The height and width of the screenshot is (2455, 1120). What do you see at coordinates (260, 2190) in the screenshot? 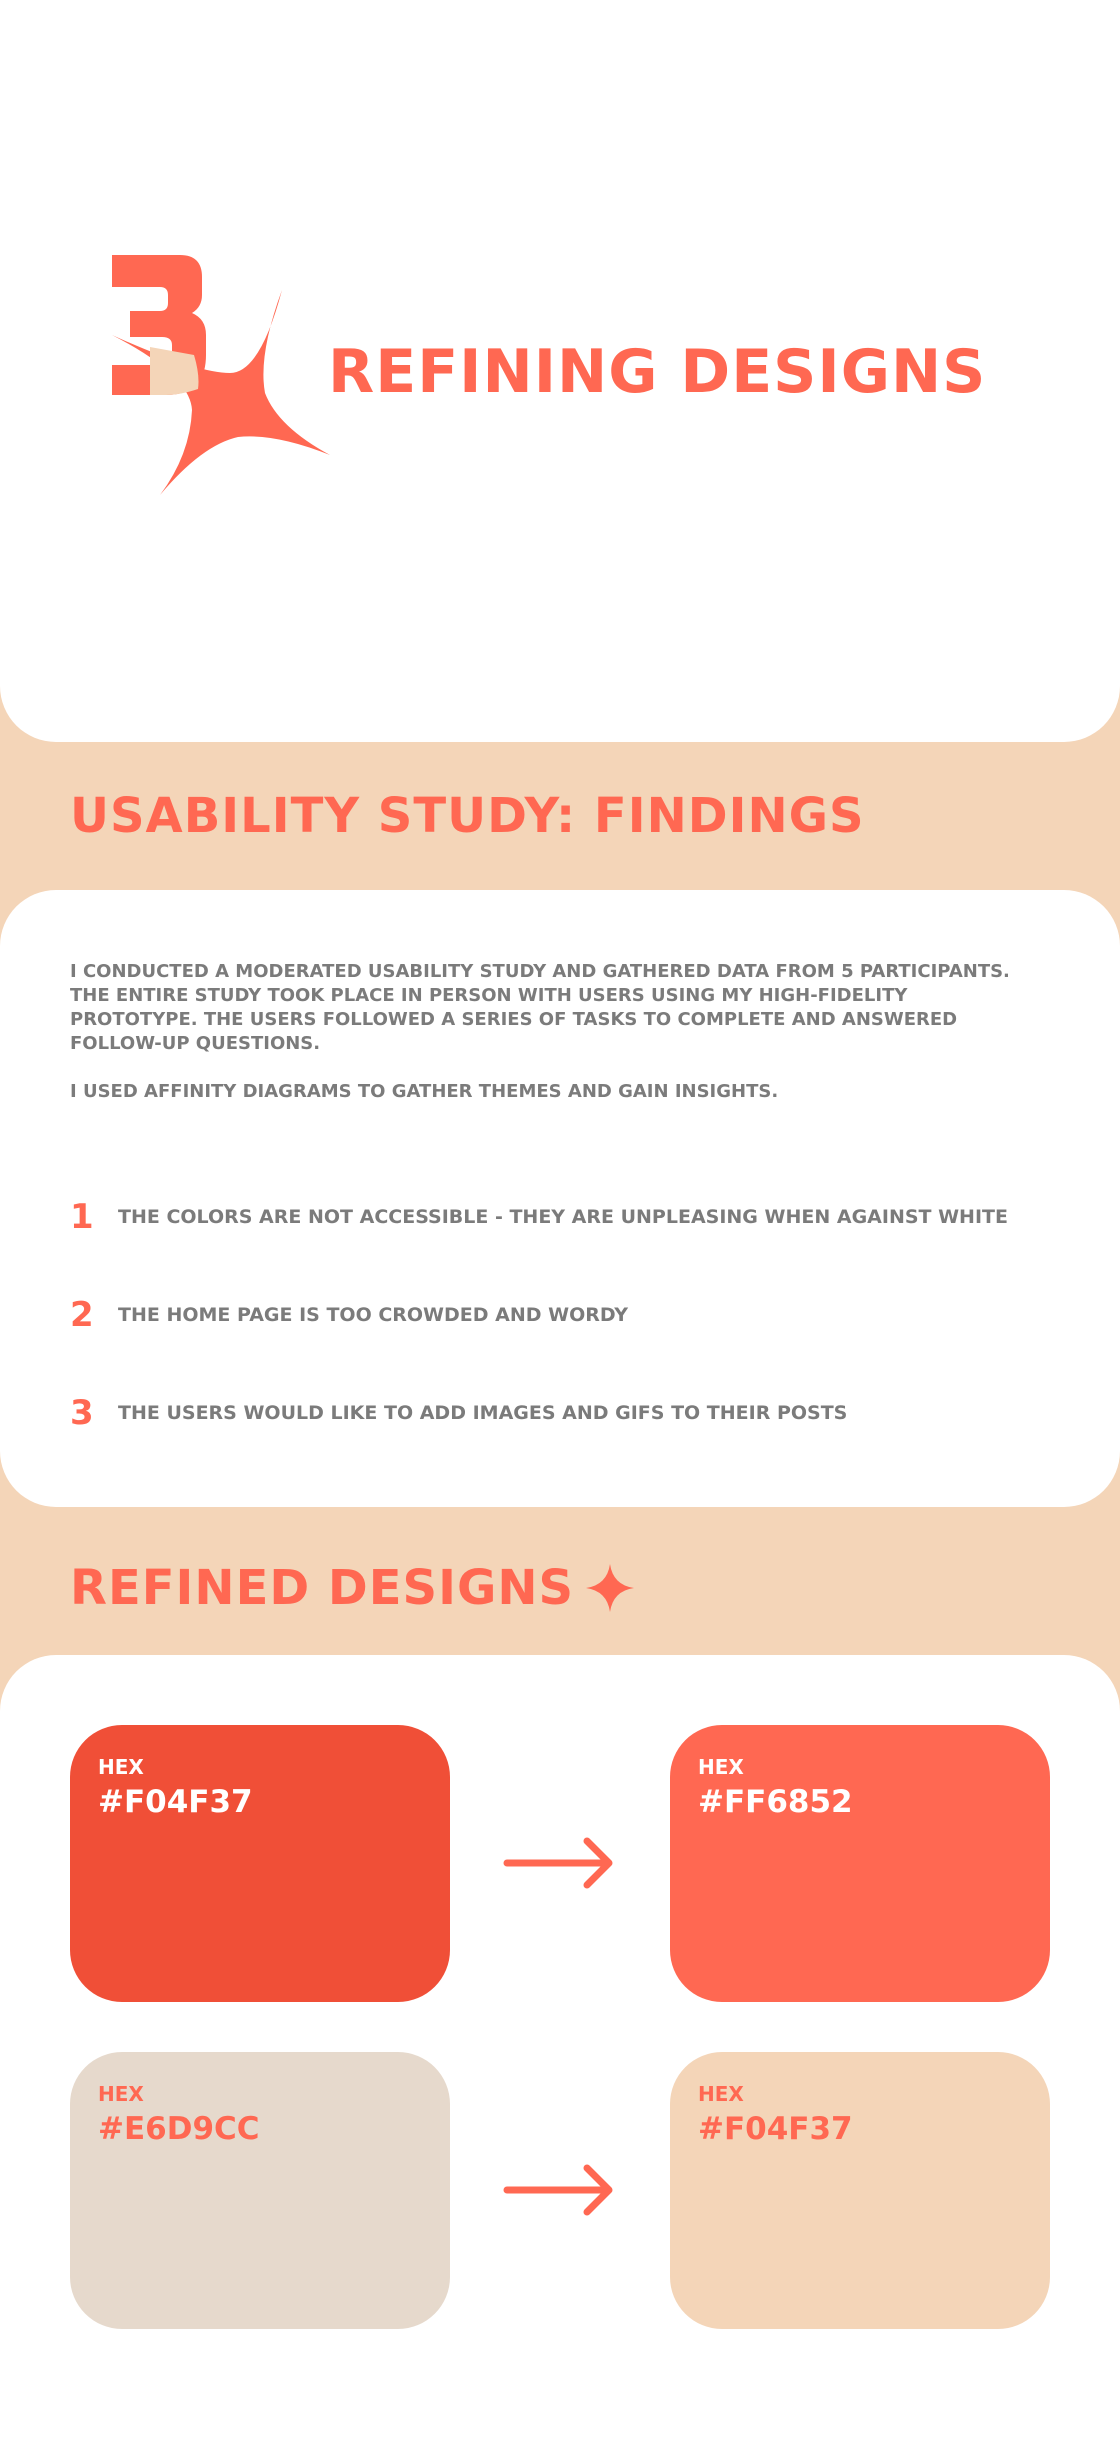
I see `color-swatch-before: HEX #E6D9CC` at bounding box center [260, 2190].